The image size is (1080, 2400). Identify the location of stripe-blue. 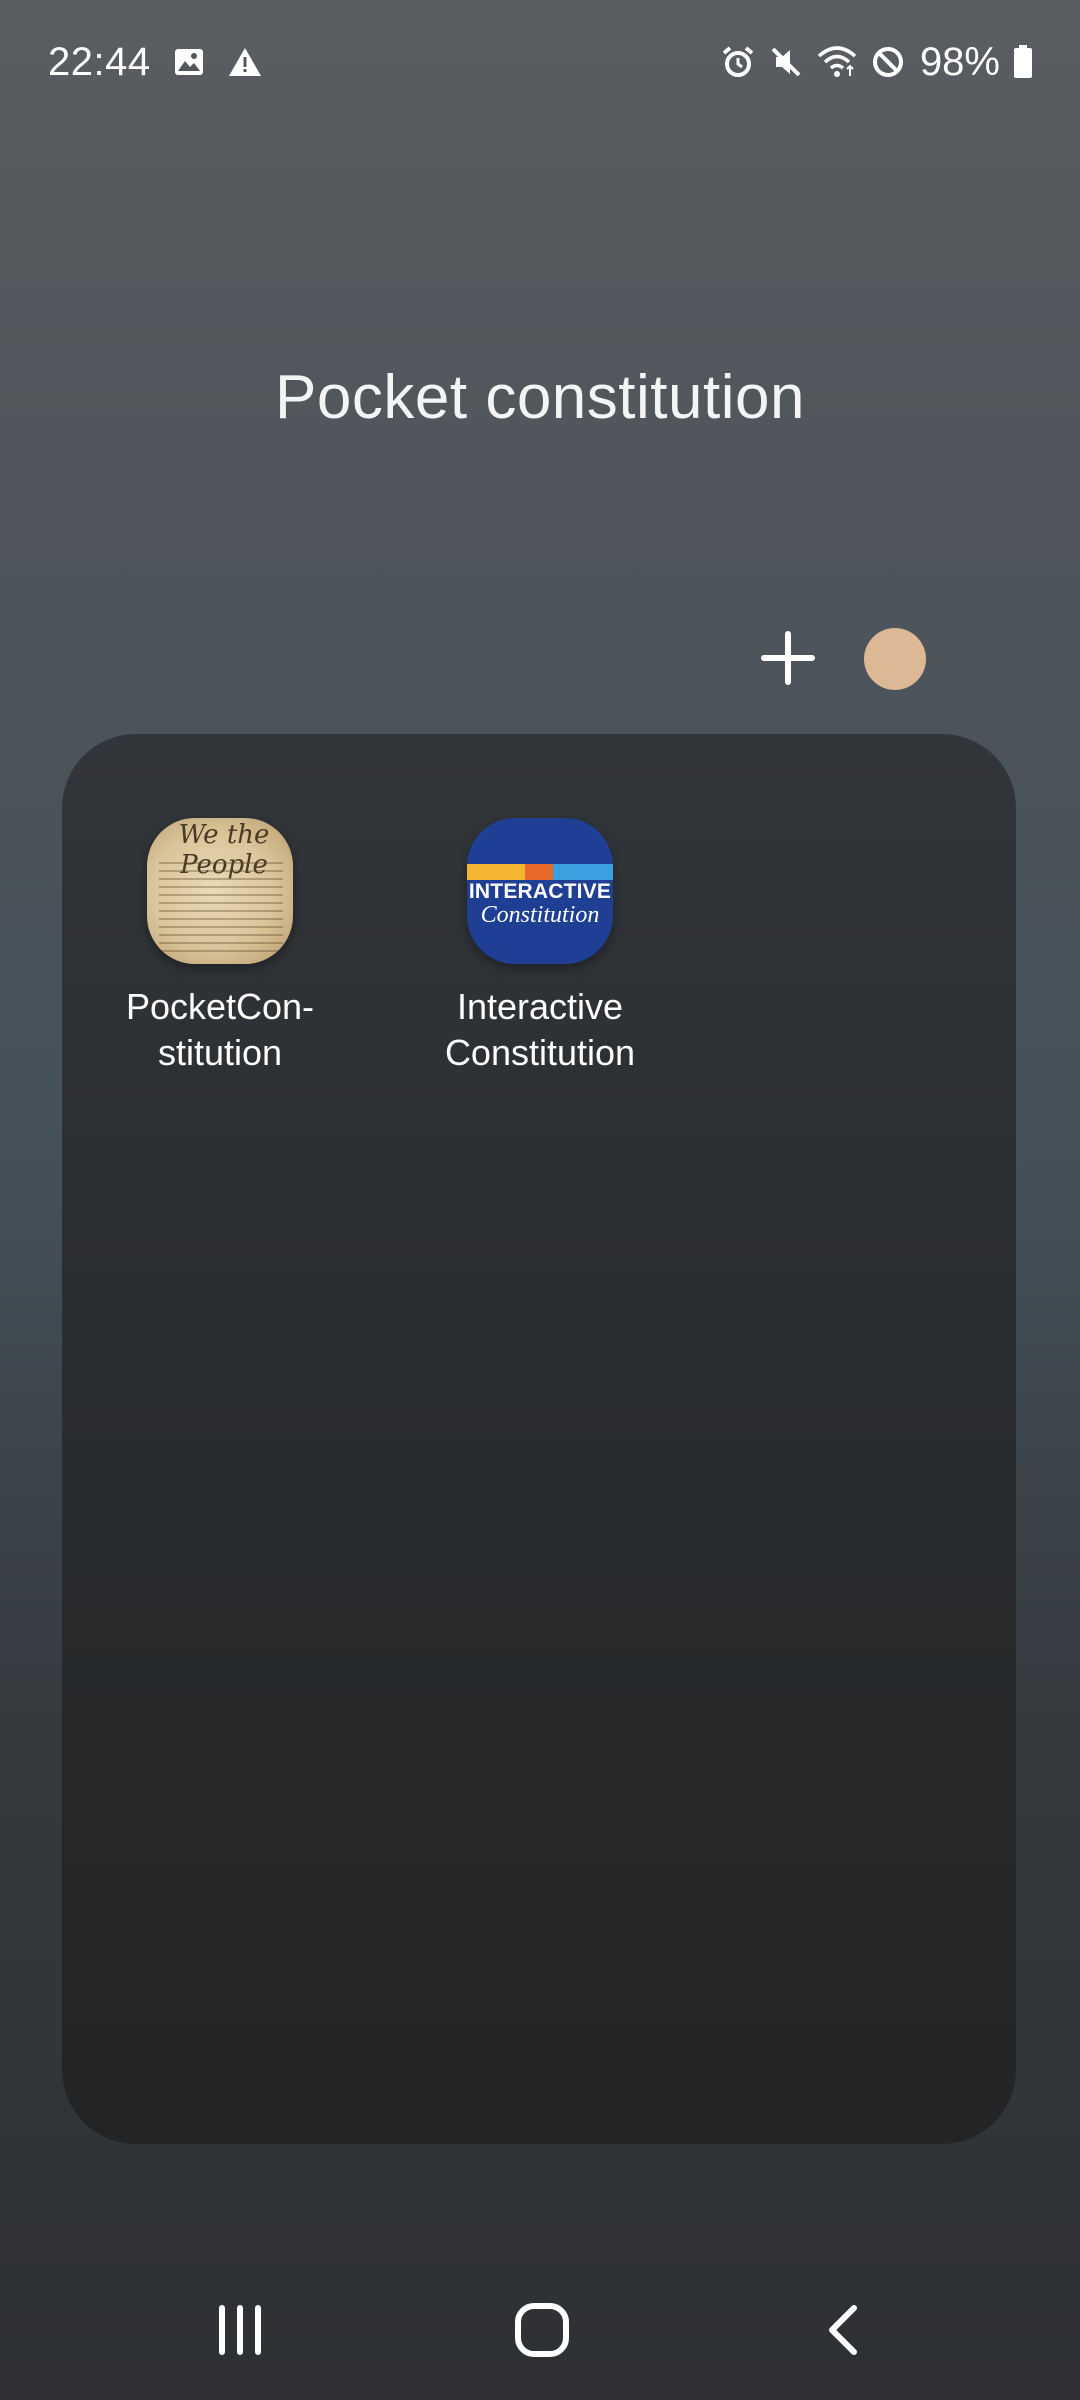
(583, 872).